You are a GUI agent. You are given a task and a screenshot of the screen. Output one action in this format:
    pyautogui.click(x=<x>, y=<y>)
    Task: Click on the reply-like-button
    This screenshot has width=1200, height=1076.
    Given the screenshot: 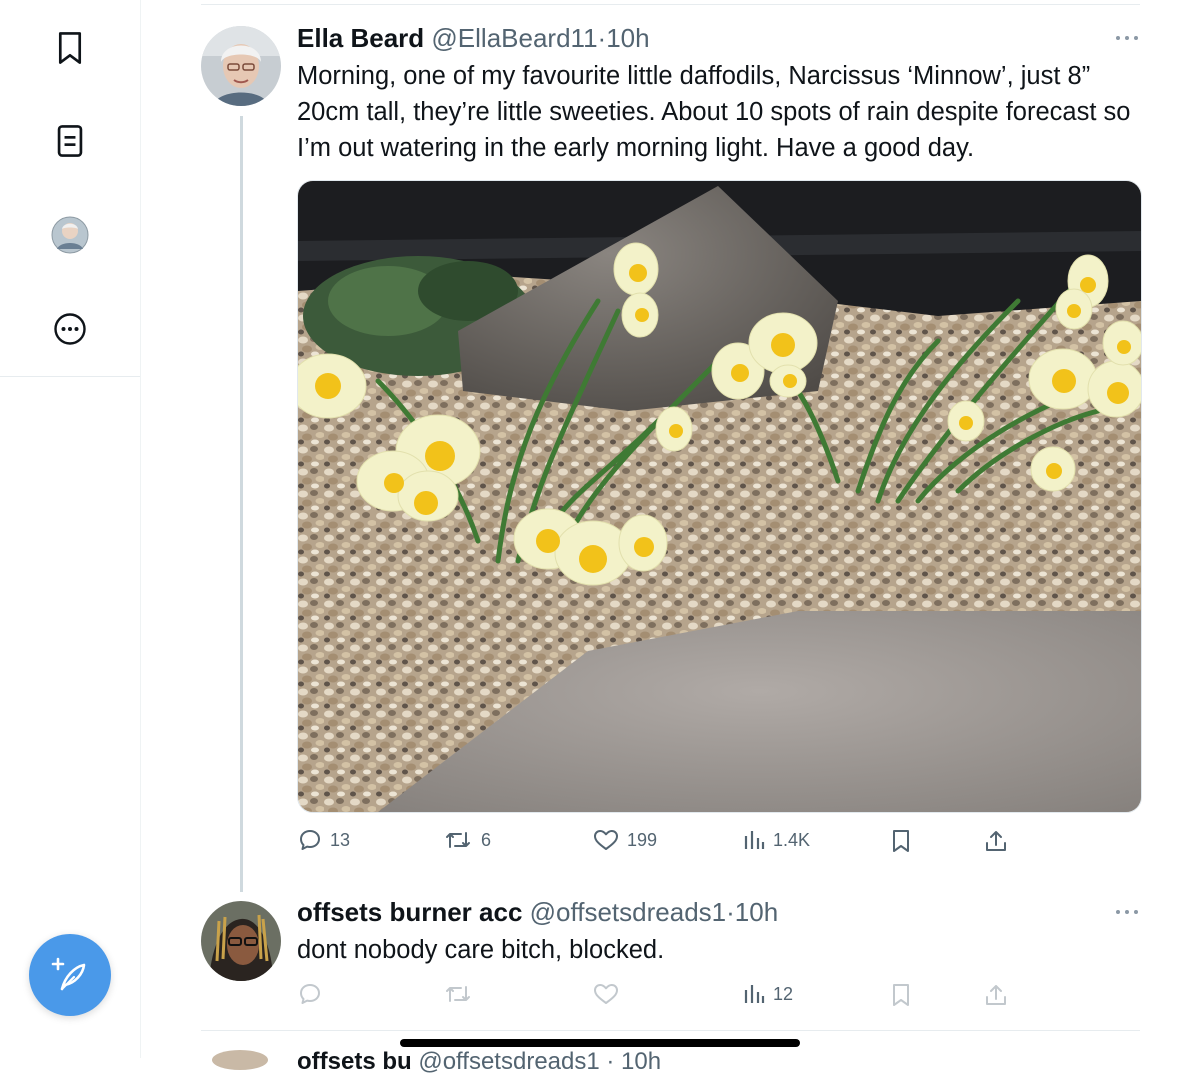 What is the action you would take?
    pyautogui.click(x=606, y=994)
    